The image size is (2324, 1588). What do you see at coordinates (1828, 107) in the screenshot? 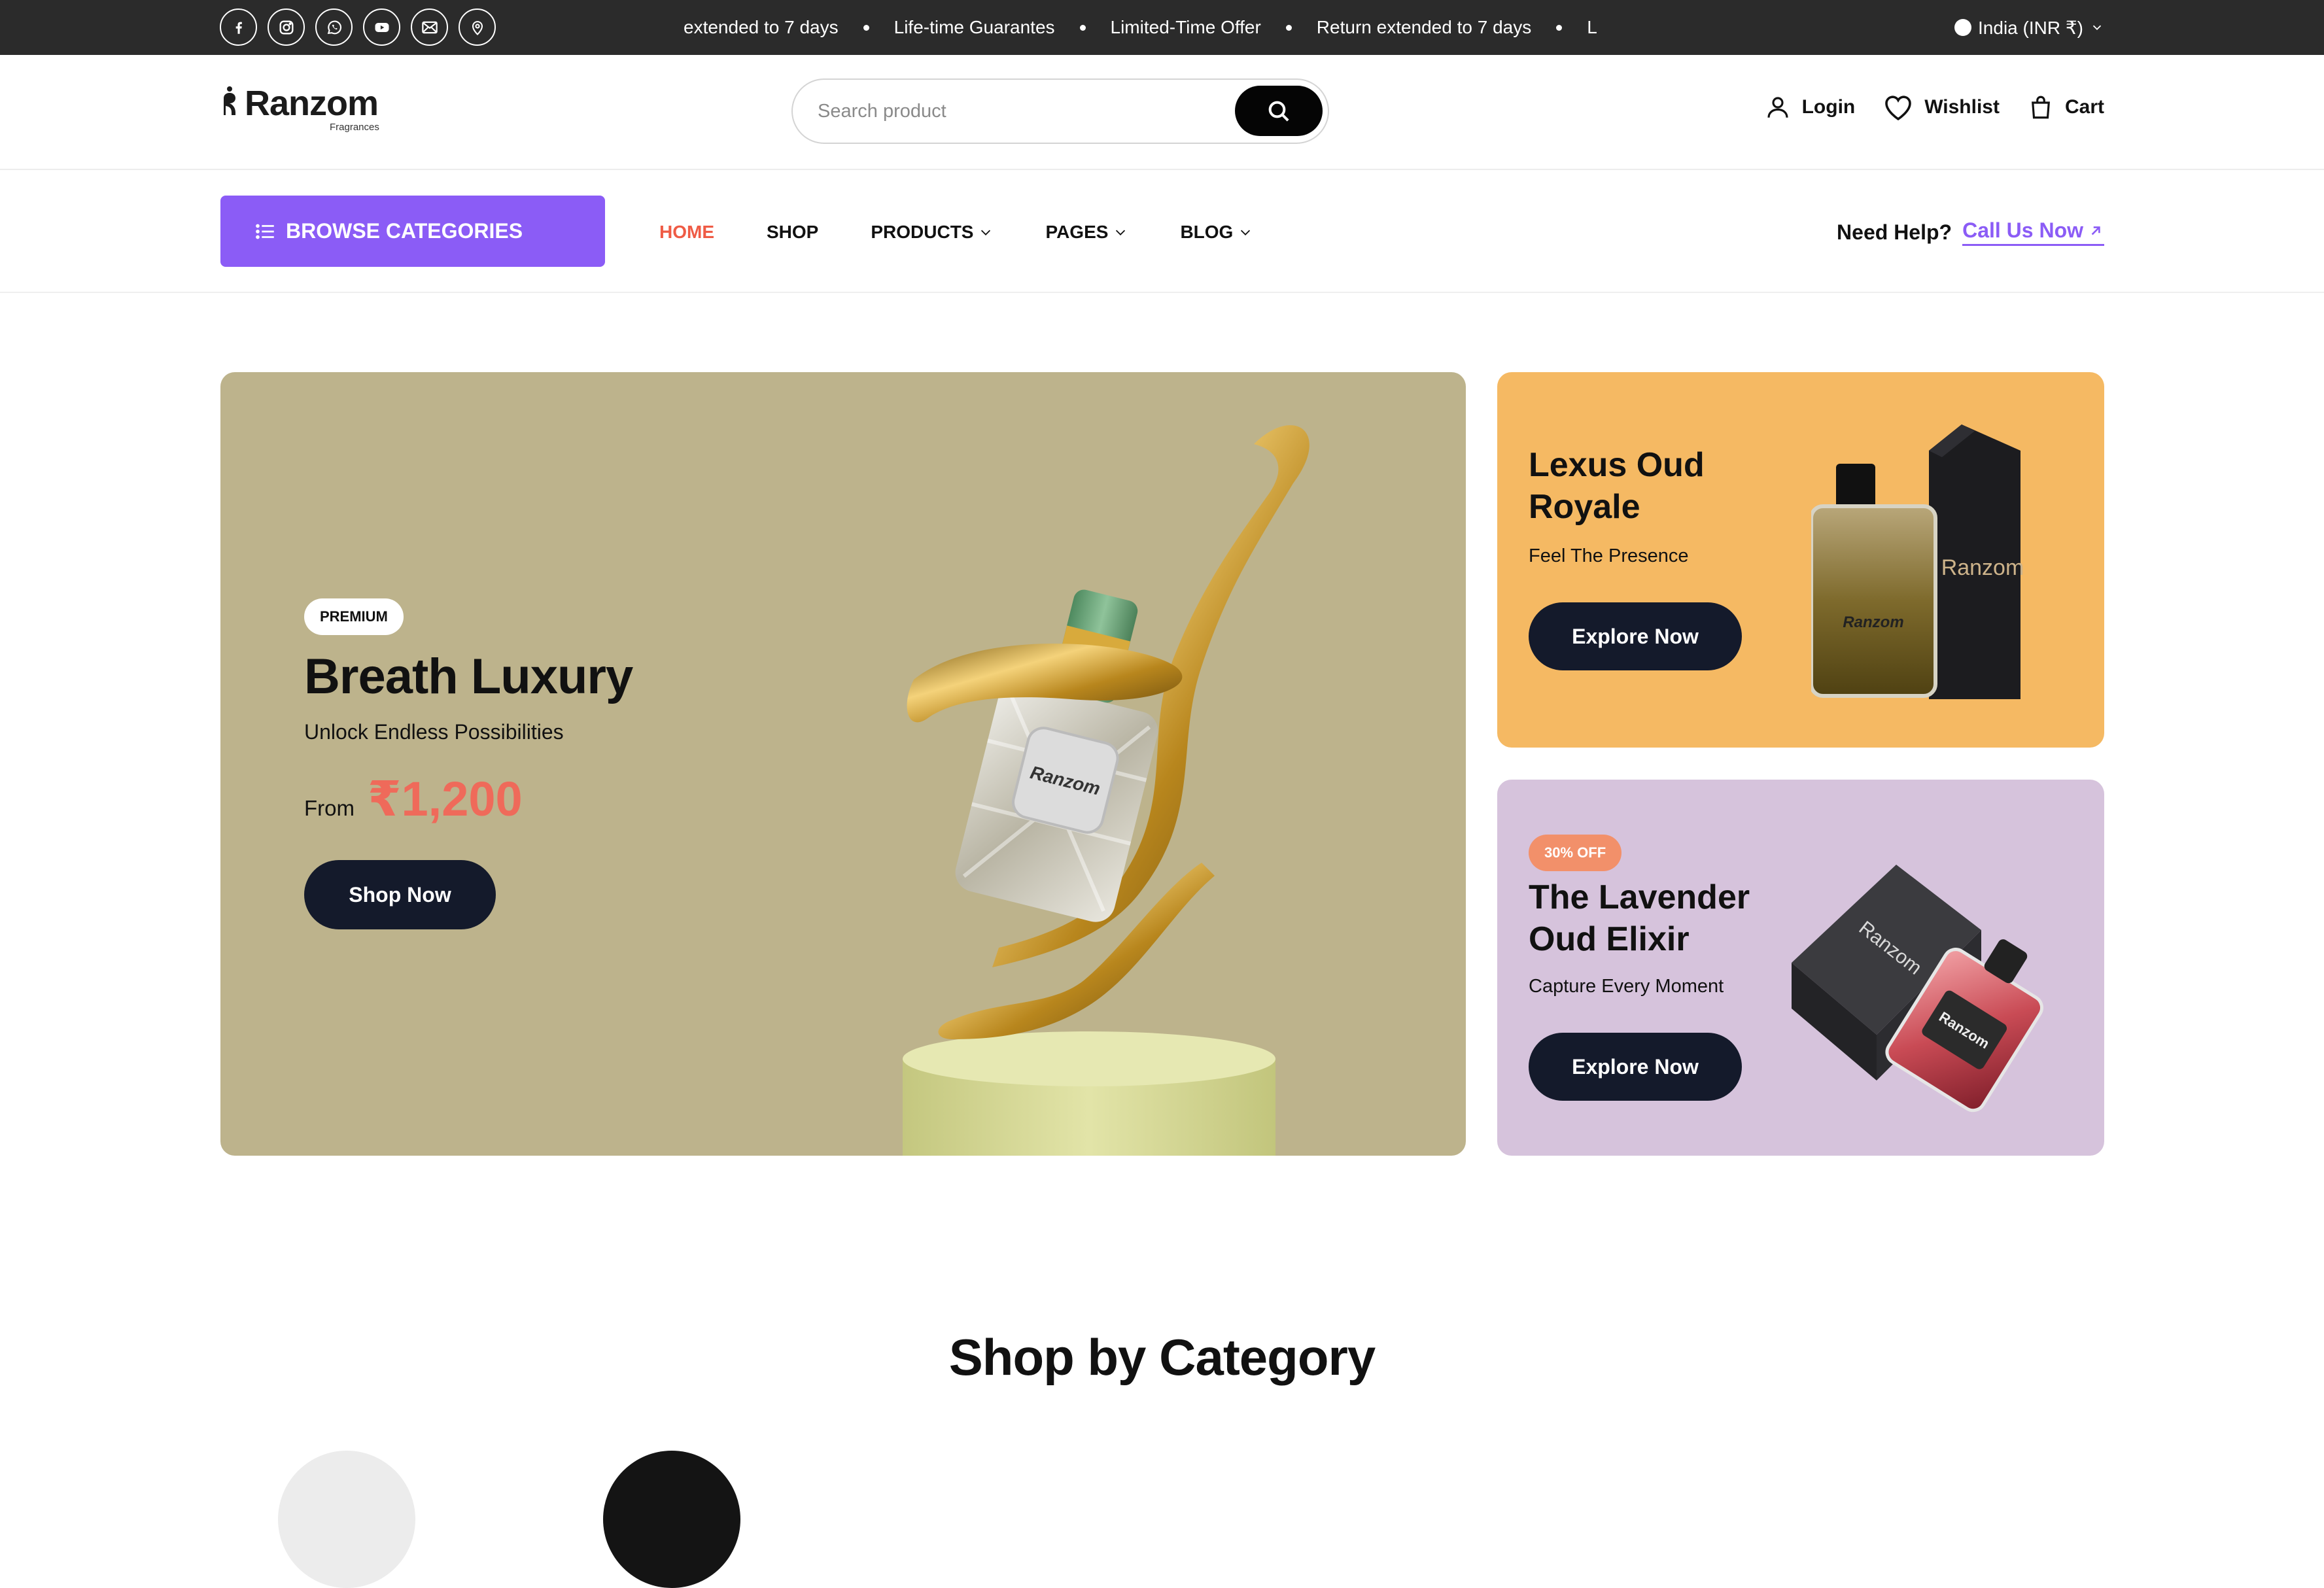
I see `login-label: Login` at bounding box center [1828, 107].